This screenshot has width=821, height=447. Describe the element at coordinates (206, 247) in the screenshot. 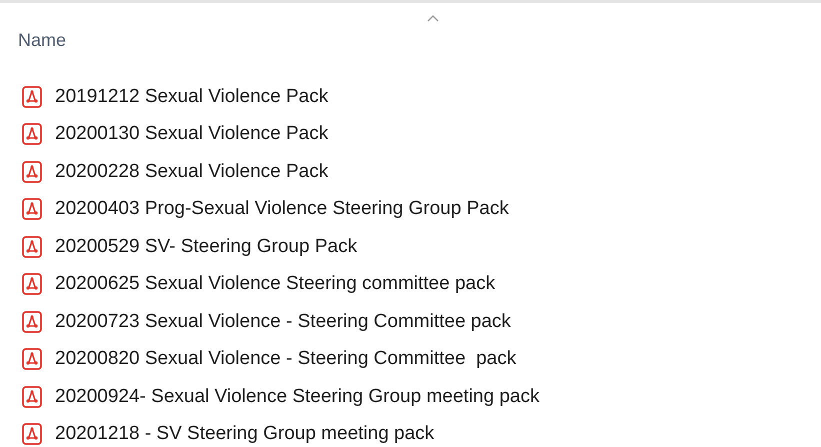

I see `file-name: 20200529 SV- Steering Group Pack` at that location.